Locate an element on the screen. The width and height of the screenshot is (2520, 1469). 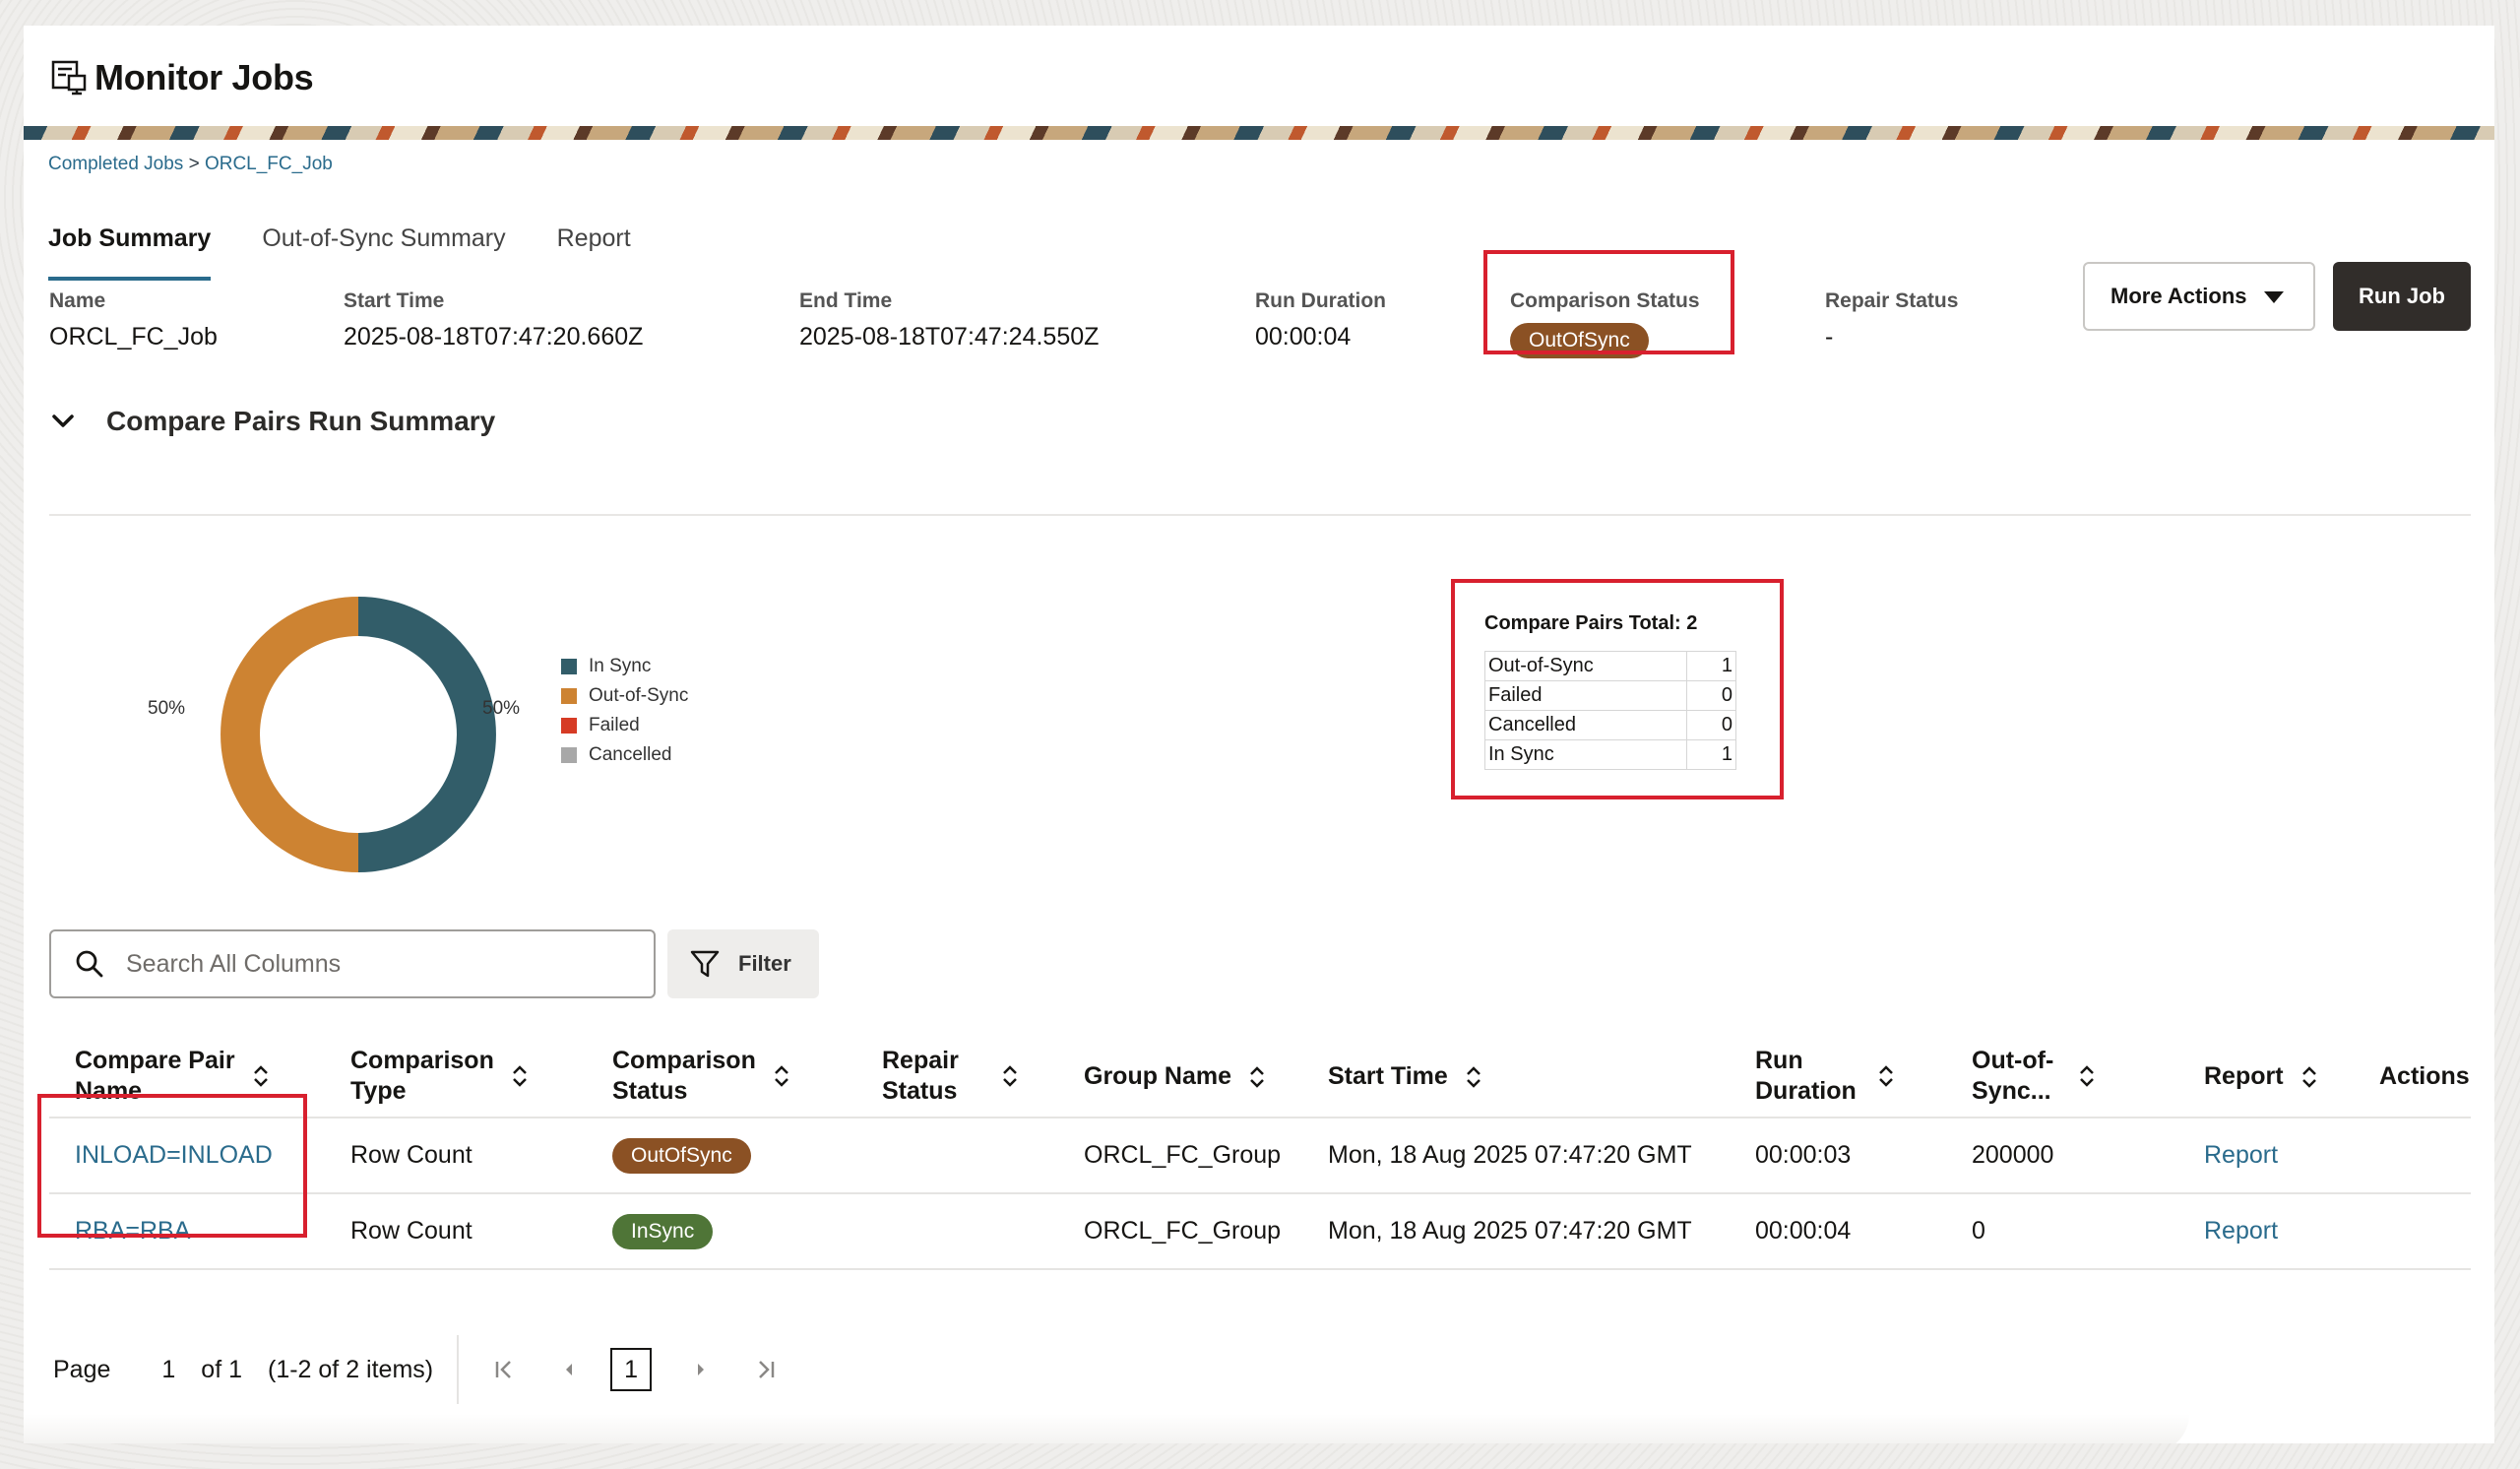
header-text: Compare Pair is located at coordinates (155, 1060).